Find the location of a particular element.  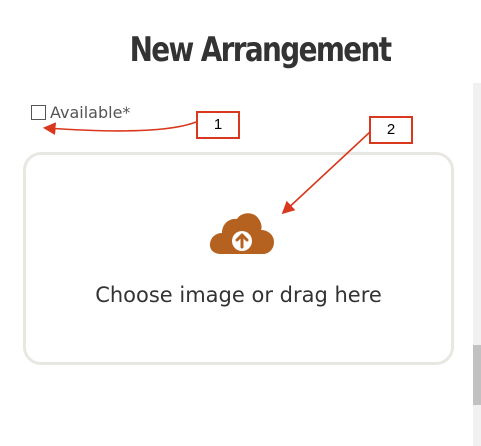

cloud-upload-icon is located at coordinates (241, 233).